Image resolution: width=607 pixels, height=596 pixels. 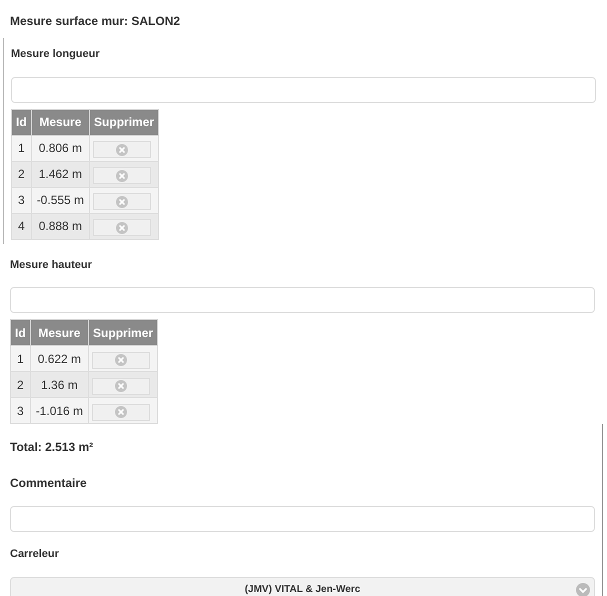 I want to click on table-cell: 4, so click(x=22, y=226).